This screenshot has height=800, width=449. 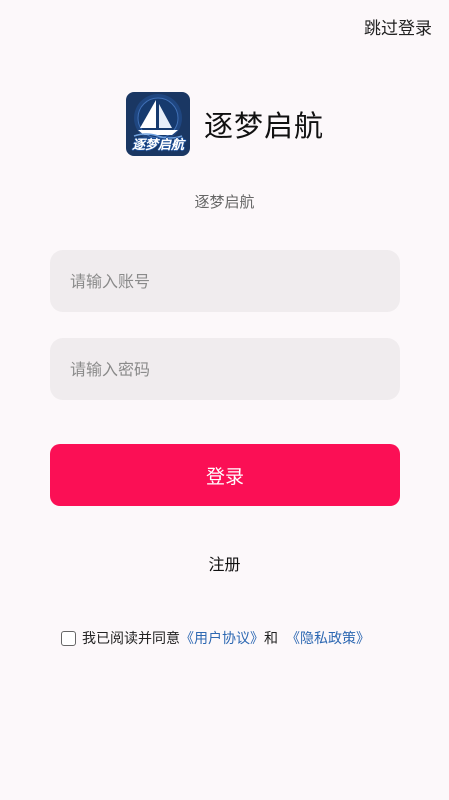 What do you see at coordinates (68, 638) in the screenshot?
I see `agreement-checkbox` at bounding box center [68, 638].